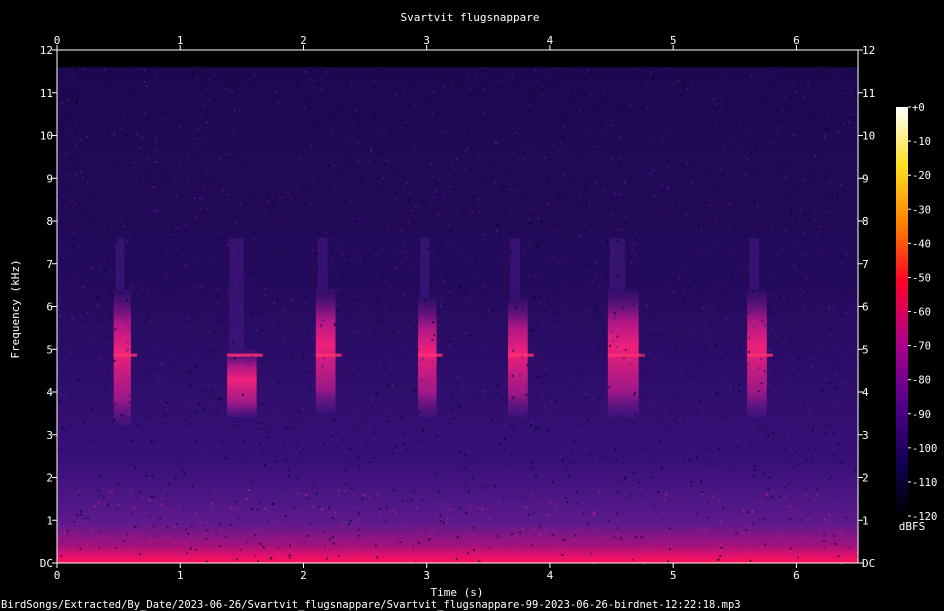 This screenshot has width=944, height=611. I want to click on y-tick-label-right: 1, so click(865, 520).